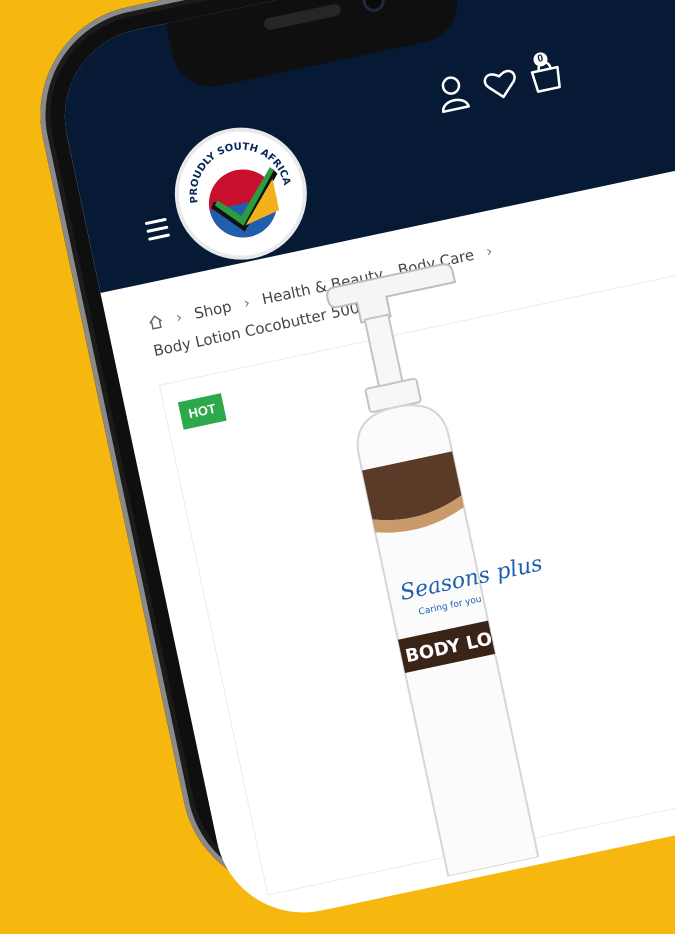  Describe the element at coordinates (315, 47) in the screenshot. I see `phone-notch` at that location.